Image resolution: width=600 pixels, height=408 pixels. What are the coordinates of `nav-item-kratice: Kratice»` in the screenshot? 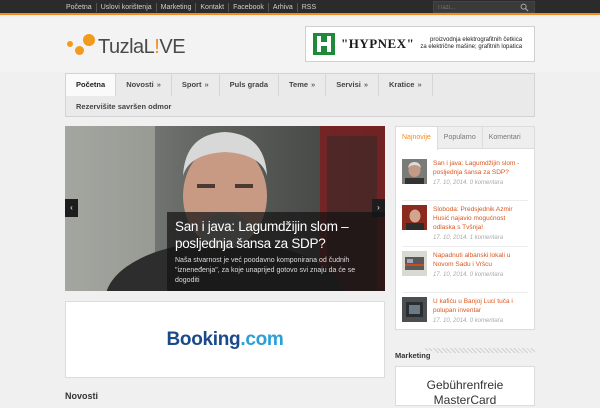 It's located at (406, 85).